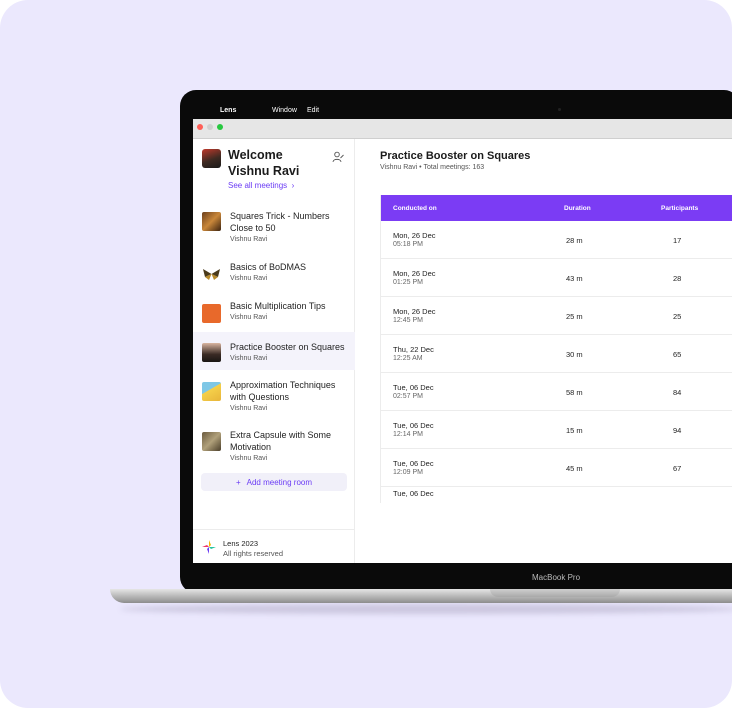 The height and width of the screenshot is (708, 732). Describe the element at coordinates (556, 495) in the screenshot. I see `table-row: Tue, 06 Dec` at that location.